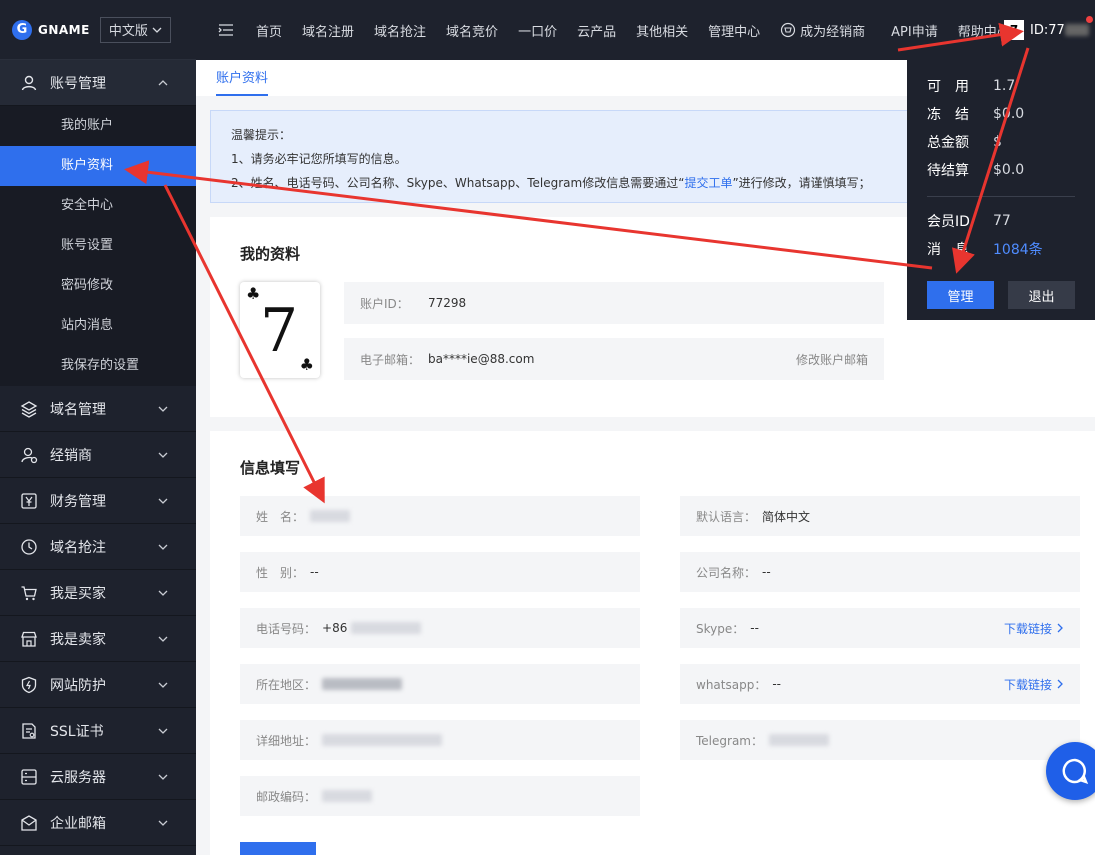  What do you see at coordinates (948, 143) in the screenshot?
I see `total-label: 总金额` at bounding box center [948, 143].